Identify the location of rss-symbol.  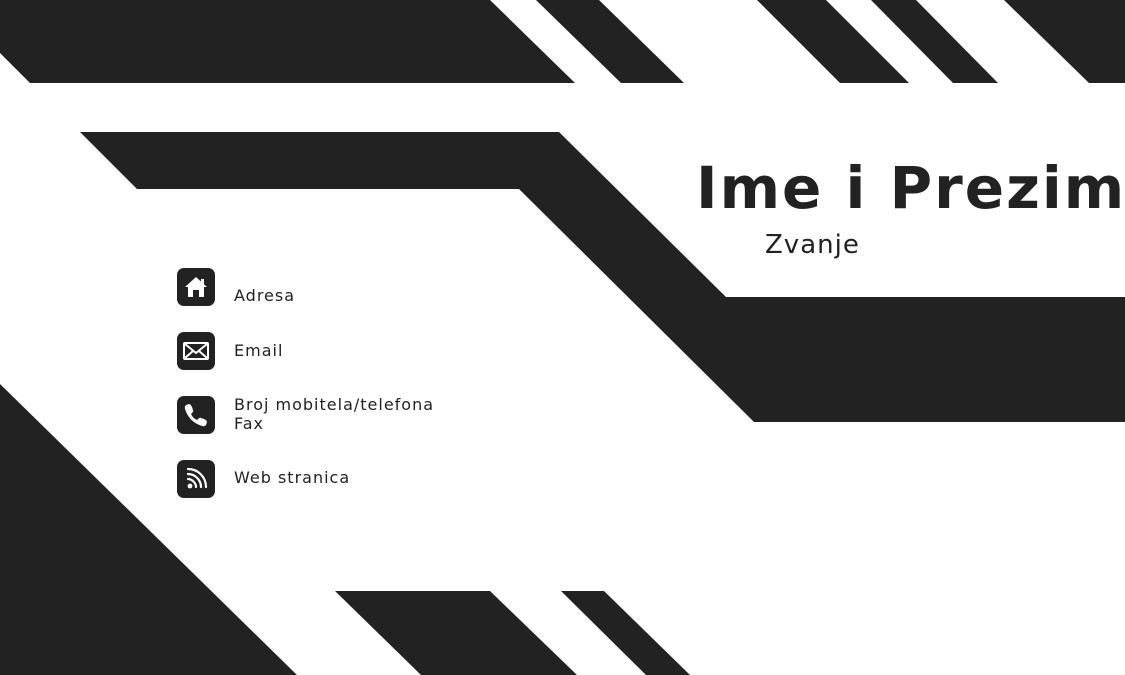
(197, 478).